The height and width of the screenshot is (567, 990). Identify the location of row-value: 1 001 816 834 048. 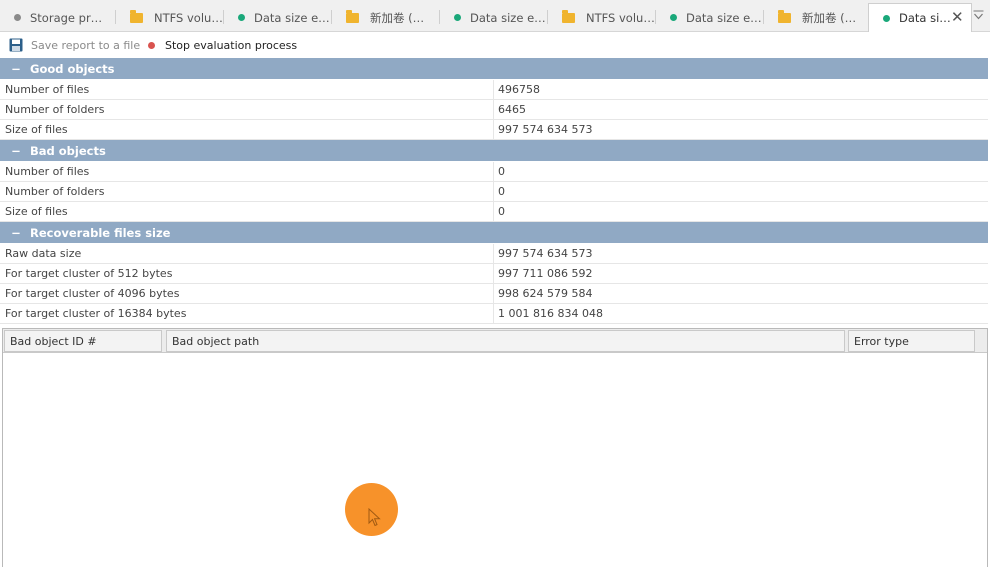
(550, 313).